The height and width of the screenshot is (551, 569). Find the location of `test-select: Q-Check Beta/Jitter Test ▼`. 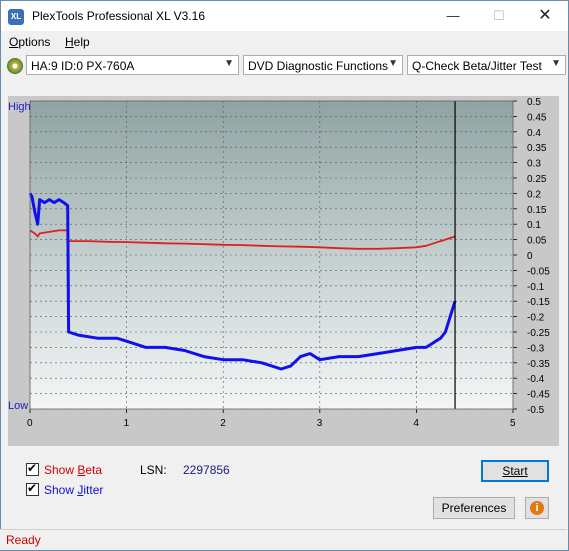

test-select: Q-Check Beta/Jitter Test ▼ is located at coordinates (486, 65).